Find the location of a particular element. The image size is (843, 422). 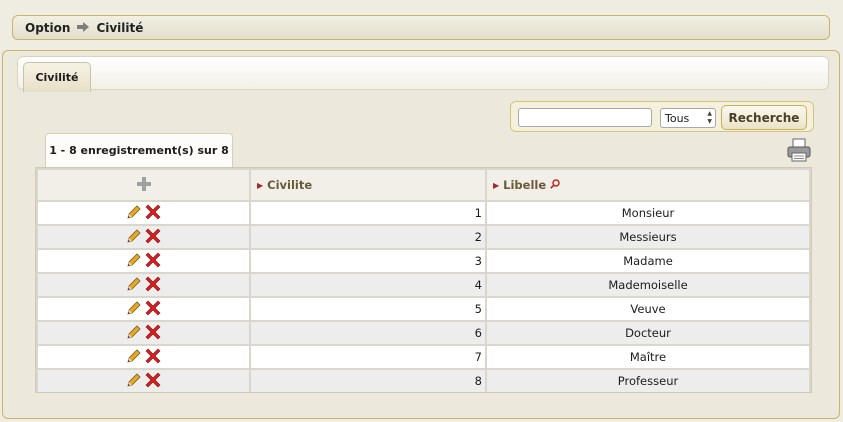

cell-civilite: 1 is located at coordinates (368, 213).